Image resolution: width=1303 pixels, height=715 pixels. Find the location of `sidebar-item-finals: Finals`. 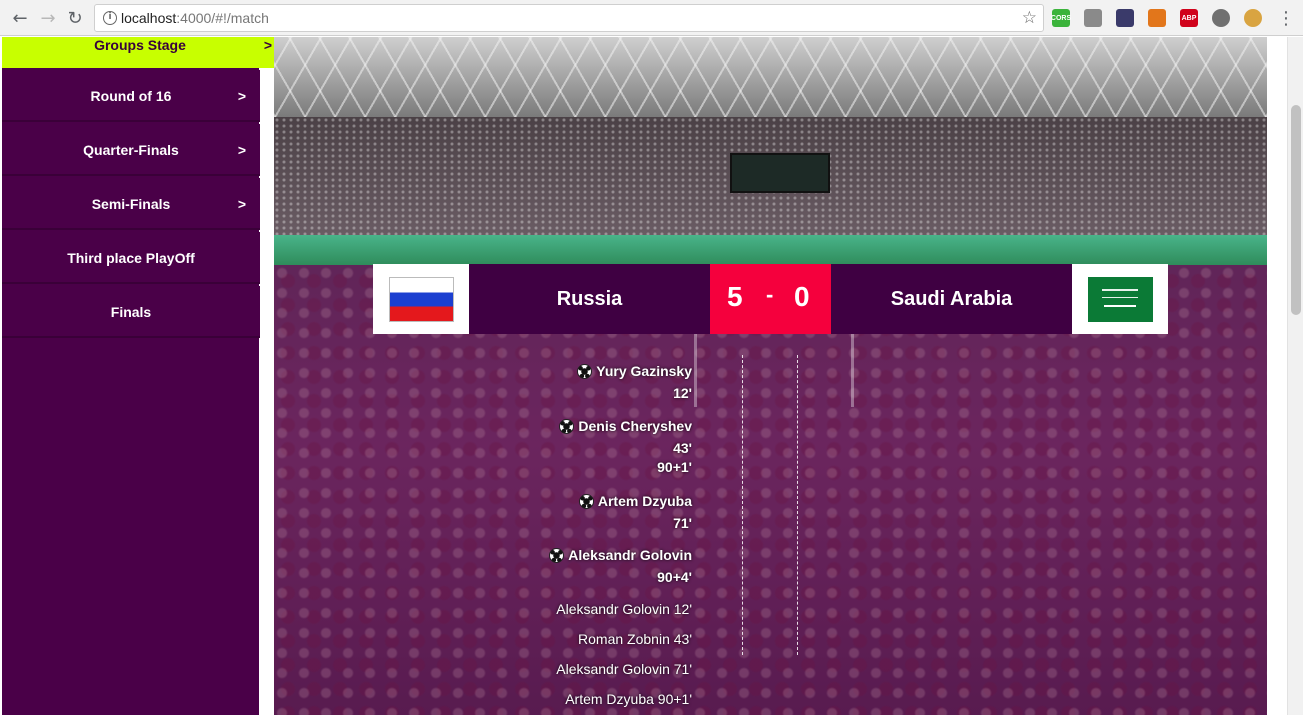

sidebar-item-finals: Finals is located at coordinates (131, 312).